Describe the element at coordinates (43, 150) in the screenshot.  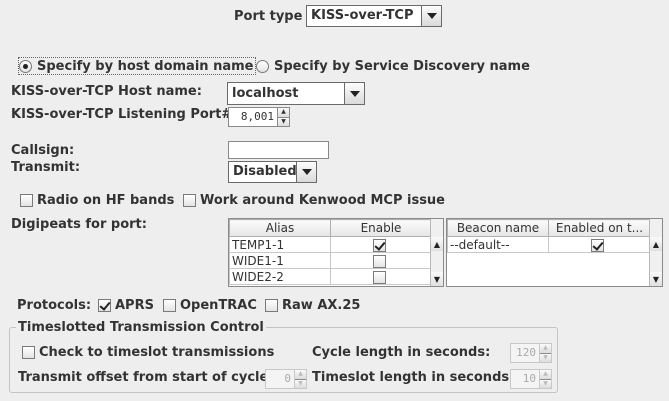
I see `callsign-label: Callsign:` at that location.